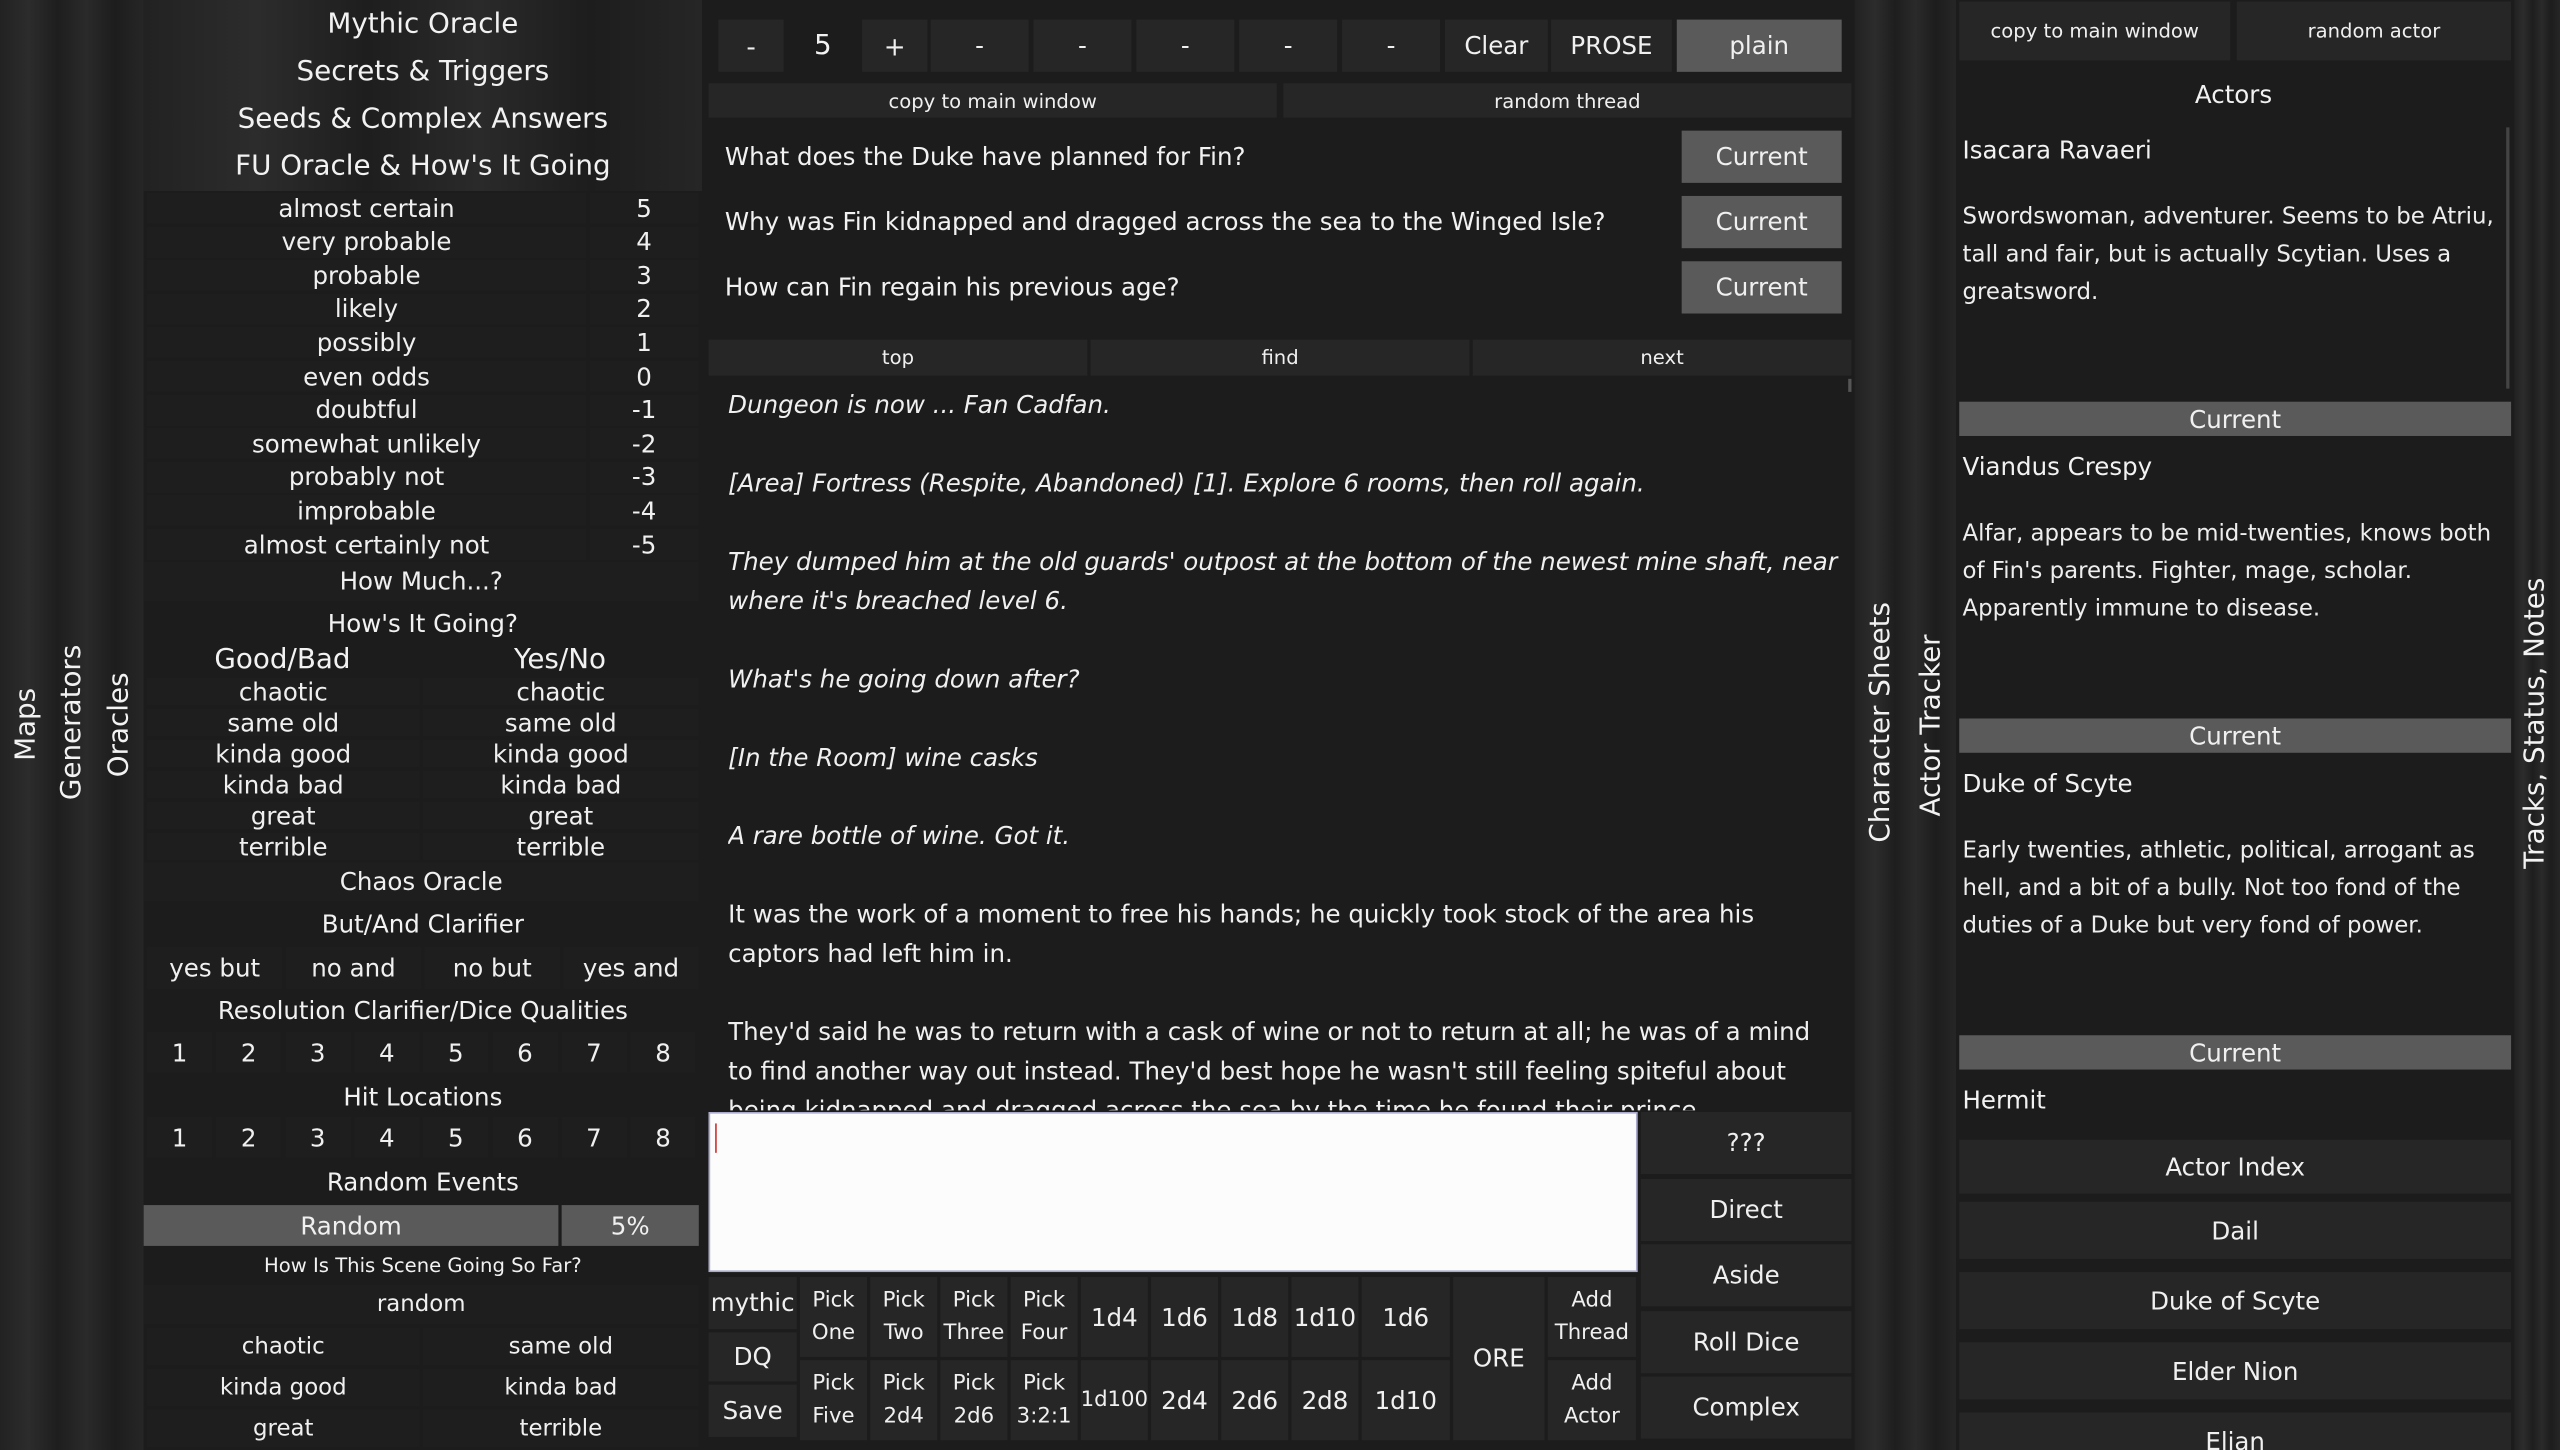 Image resolution: width=2560 pixels, height=1450 pixels. What do you see at coordinates (752, 1357) in the screenshot?
I see `dq-button: DQ` at bounding box center [752, 1357].